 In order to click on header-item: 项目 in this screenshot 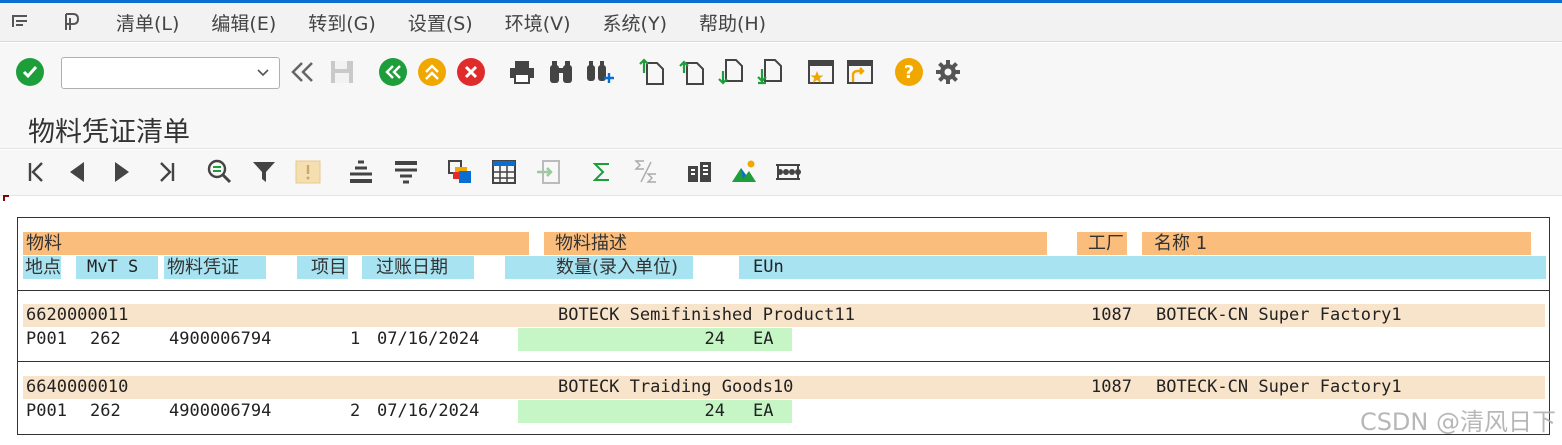, I will do `click(322, 267)`.